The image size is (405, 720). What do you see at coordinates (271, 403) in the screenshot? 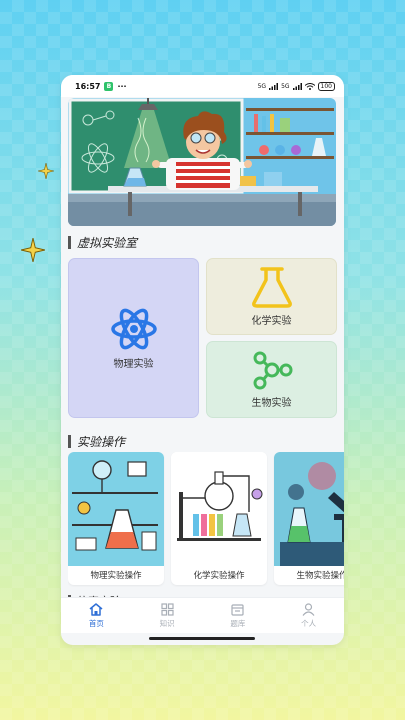
I see `biology-lab-label: 生物实验` at bounding box center [271, 403].